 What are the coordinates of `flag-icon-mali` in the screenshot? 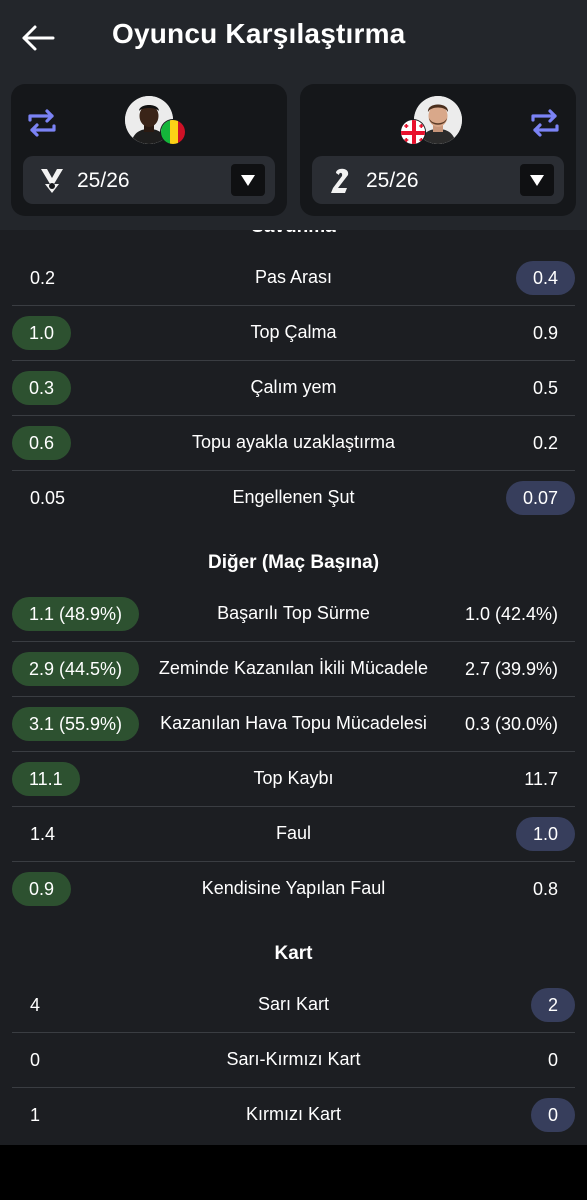 It's located at (173, 132).